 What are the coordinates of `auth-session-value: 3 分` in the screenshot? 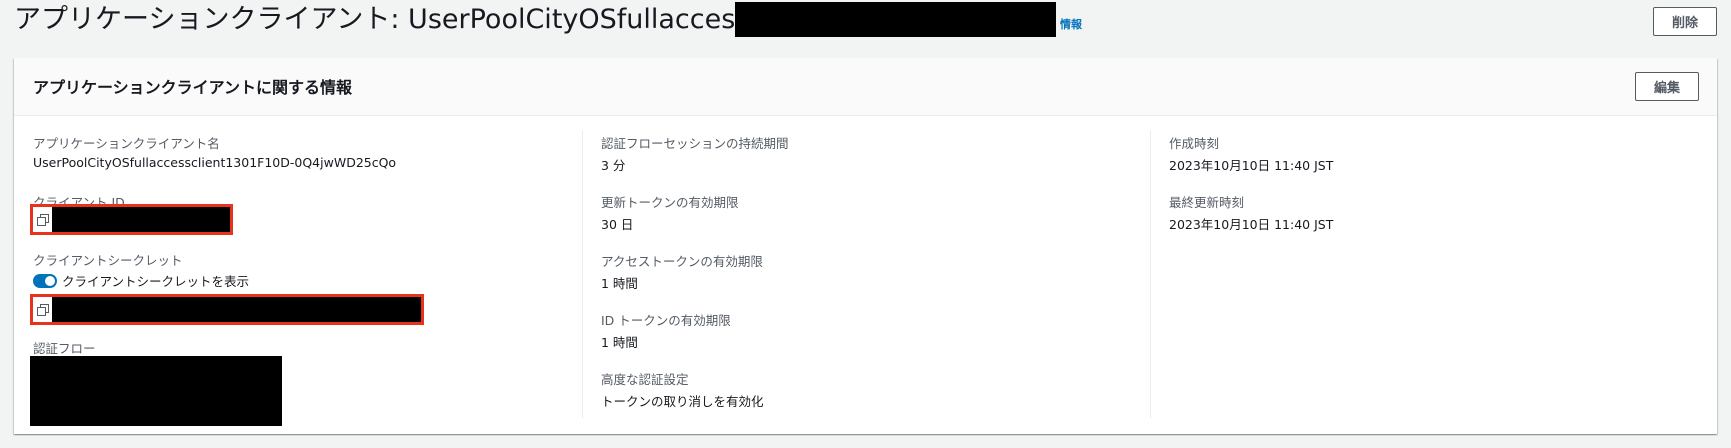 It's located at (613, 165).